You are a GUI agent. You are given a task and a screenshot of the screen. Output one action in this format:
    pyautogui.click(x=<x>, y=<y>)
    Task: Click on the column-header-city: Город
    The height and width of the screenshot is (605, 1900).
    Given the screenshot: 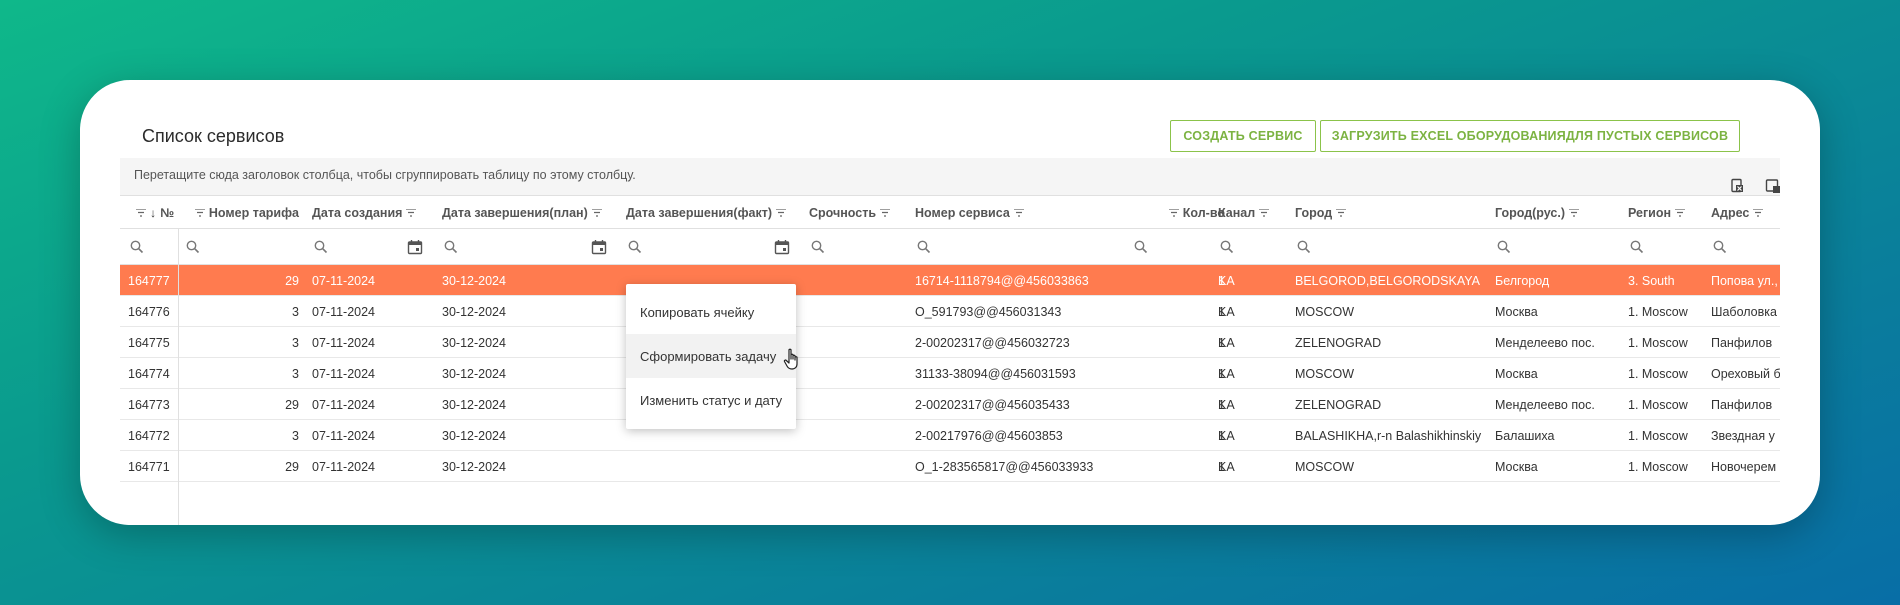 What is the action you would take?
    pyautogui.click(x=1321, y=212)
    